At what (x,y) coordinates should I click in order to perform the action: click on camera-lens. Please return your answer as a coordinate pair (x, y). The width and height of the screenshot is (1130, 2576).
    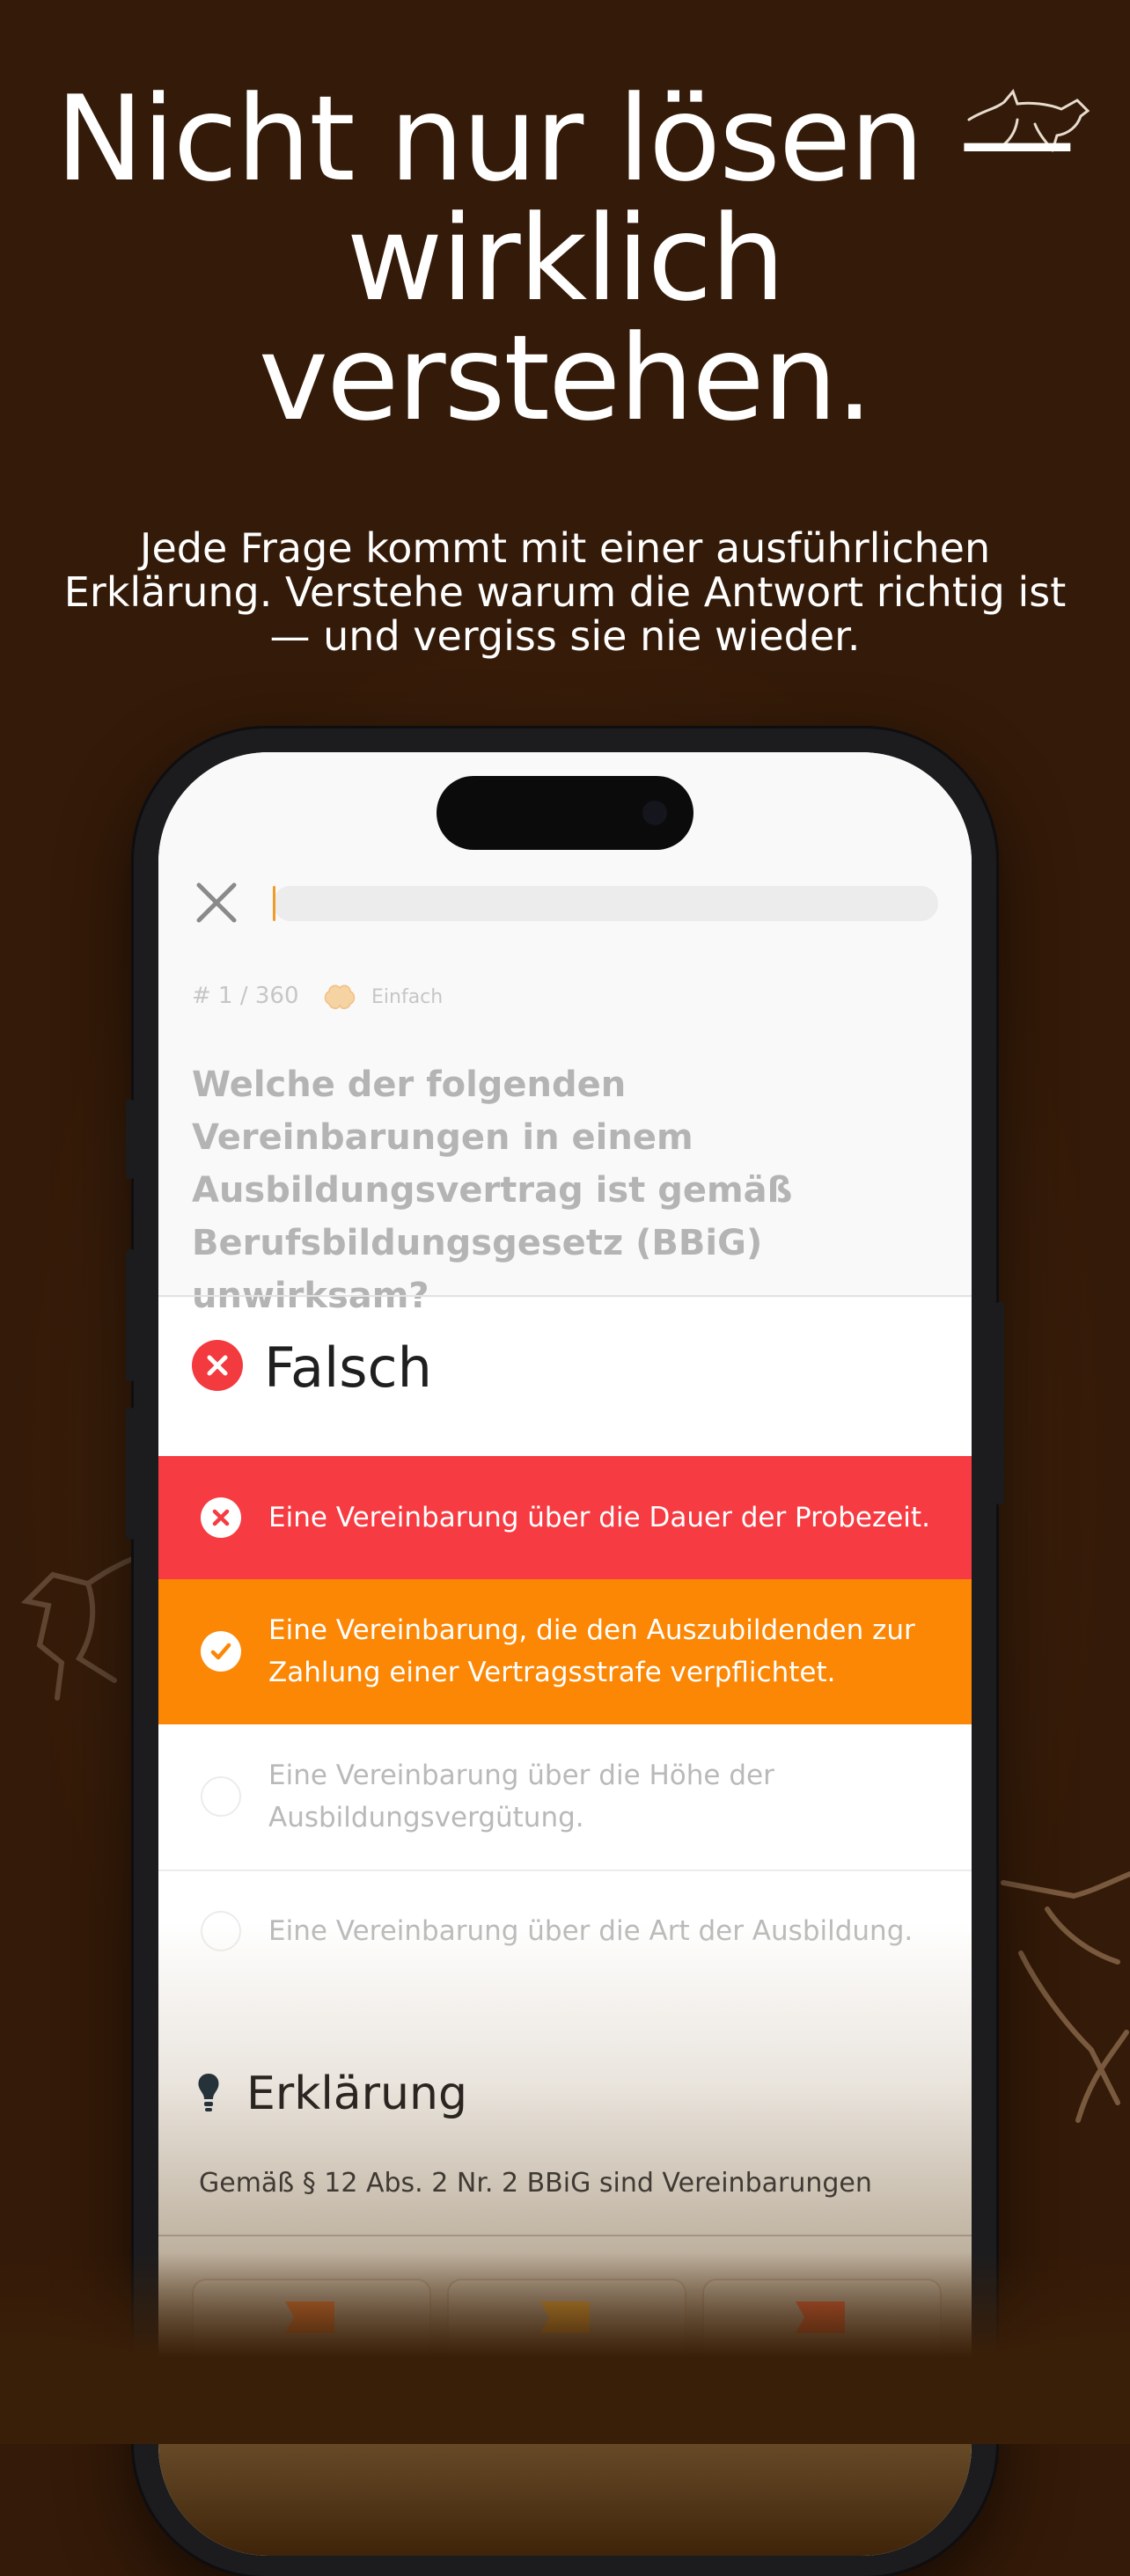
    Looking at the image, I should click on (654, 813).